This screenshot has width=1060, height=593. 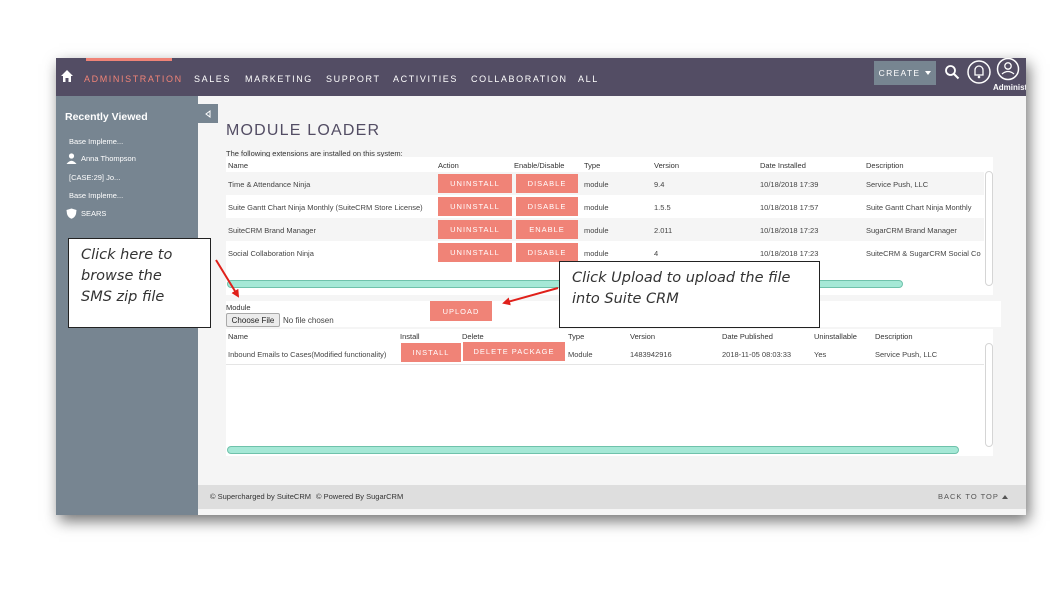 What do you see at coordinates (757, 354) in the screenshot?
I see `package-date-published: 2018-11-05 08:03:33` at bounding box center [757, 354].